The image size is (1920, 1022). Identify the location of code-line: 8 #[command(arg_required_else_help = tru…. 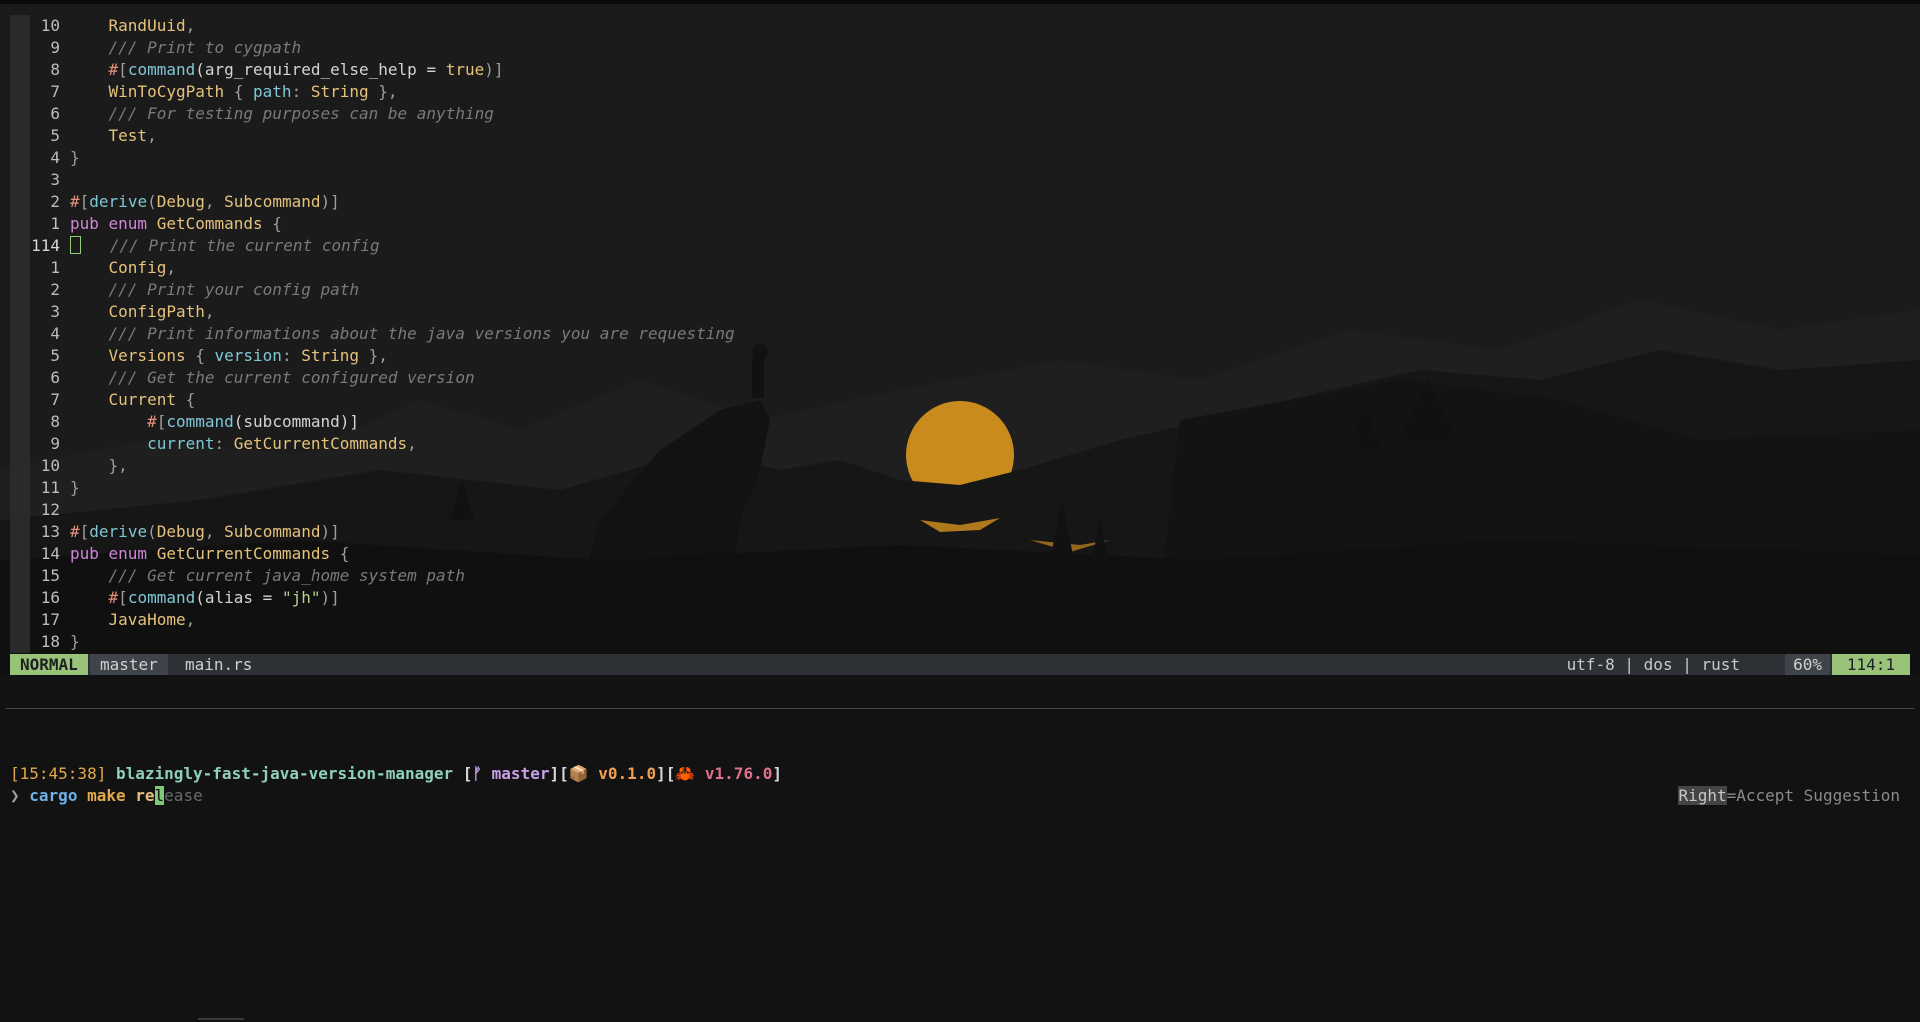
(960, 70).